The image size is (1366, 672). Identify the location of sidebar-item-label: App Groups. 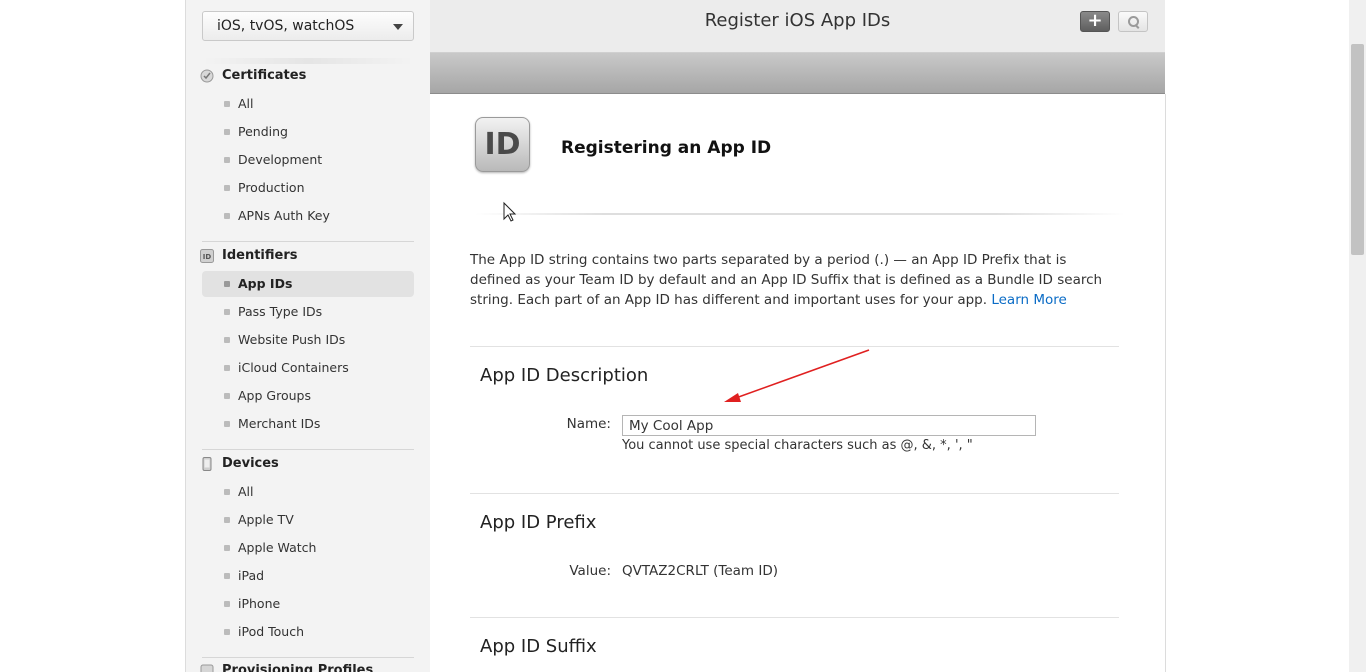
(274, 395).